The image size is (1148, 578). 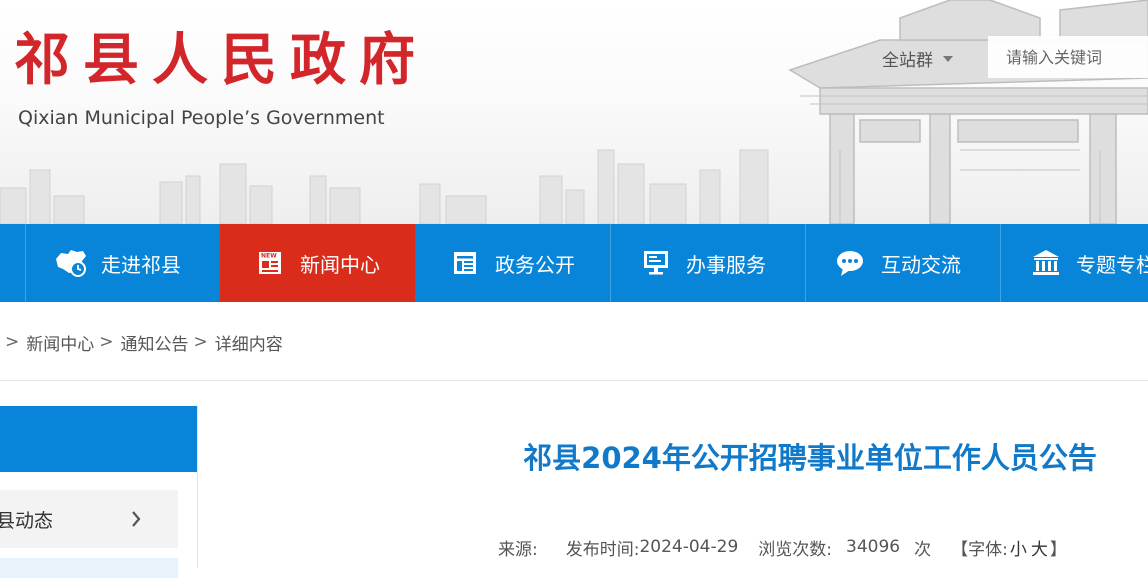 I want to click on chevron-right-icon, so click(x=136, y=521).